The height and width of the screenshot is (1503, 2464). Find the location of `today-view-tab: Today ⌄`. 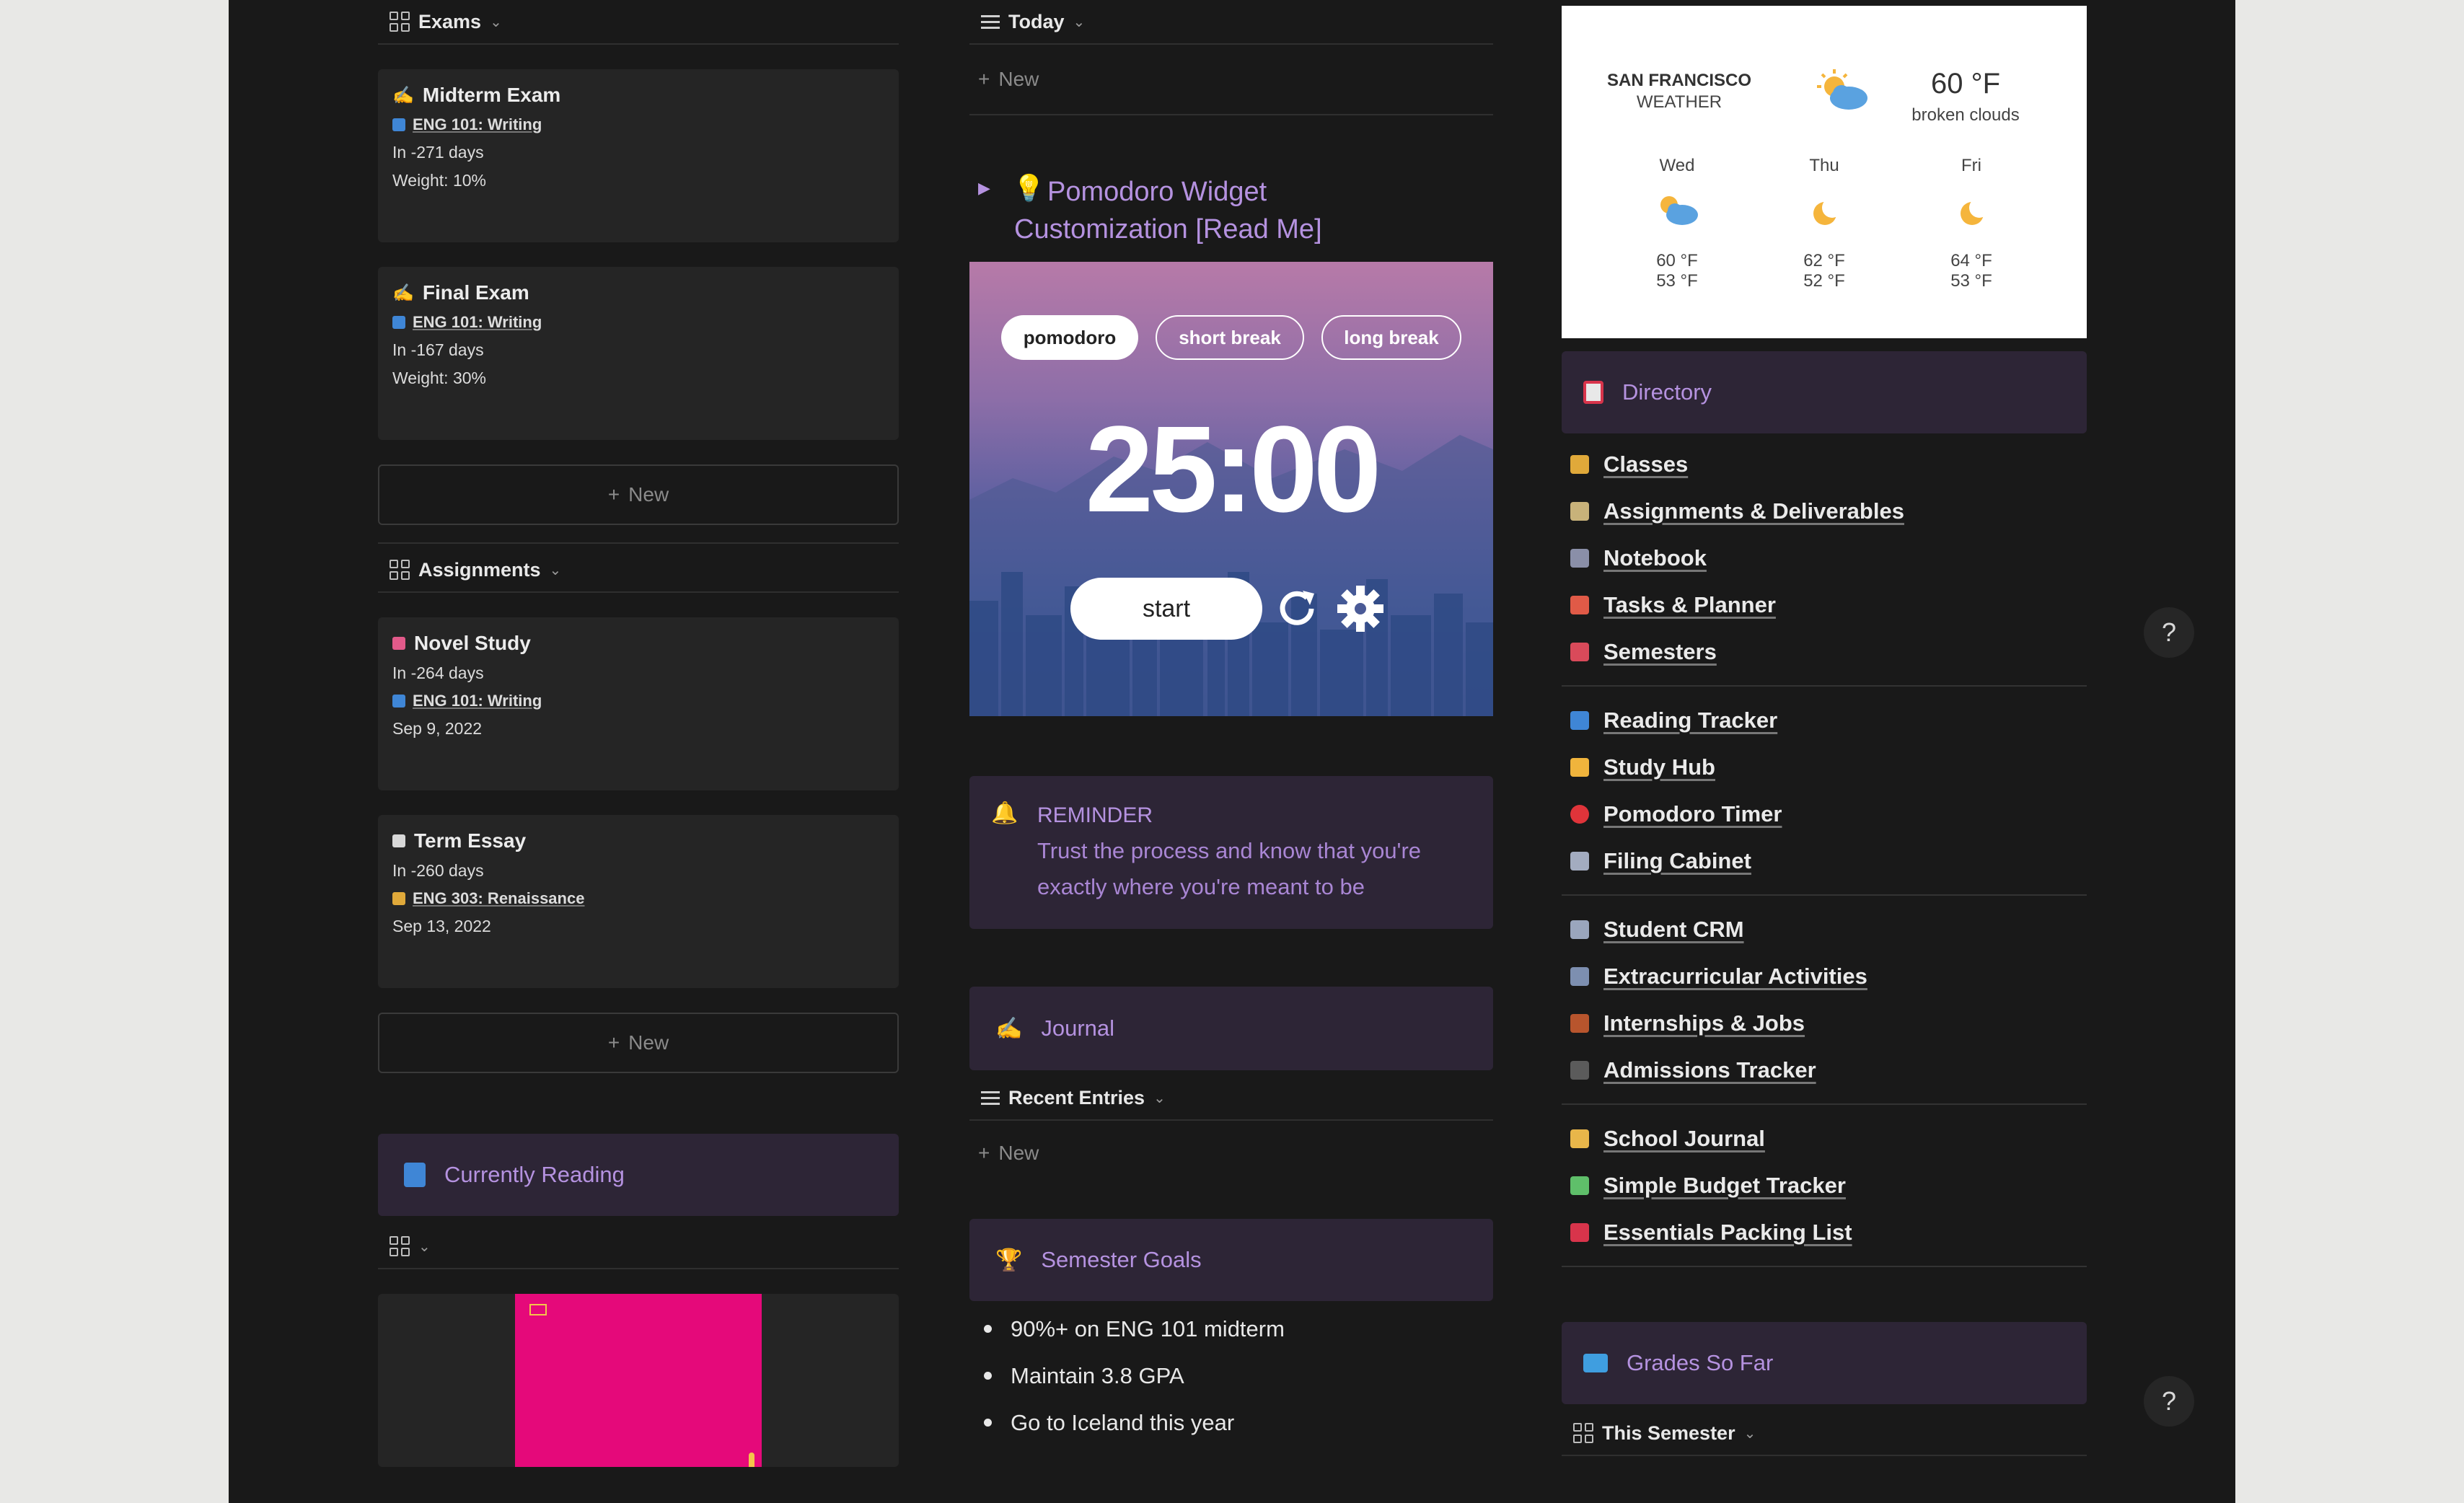

today-view-tab: Today ⌄ is located at coordinates (1231, 22).